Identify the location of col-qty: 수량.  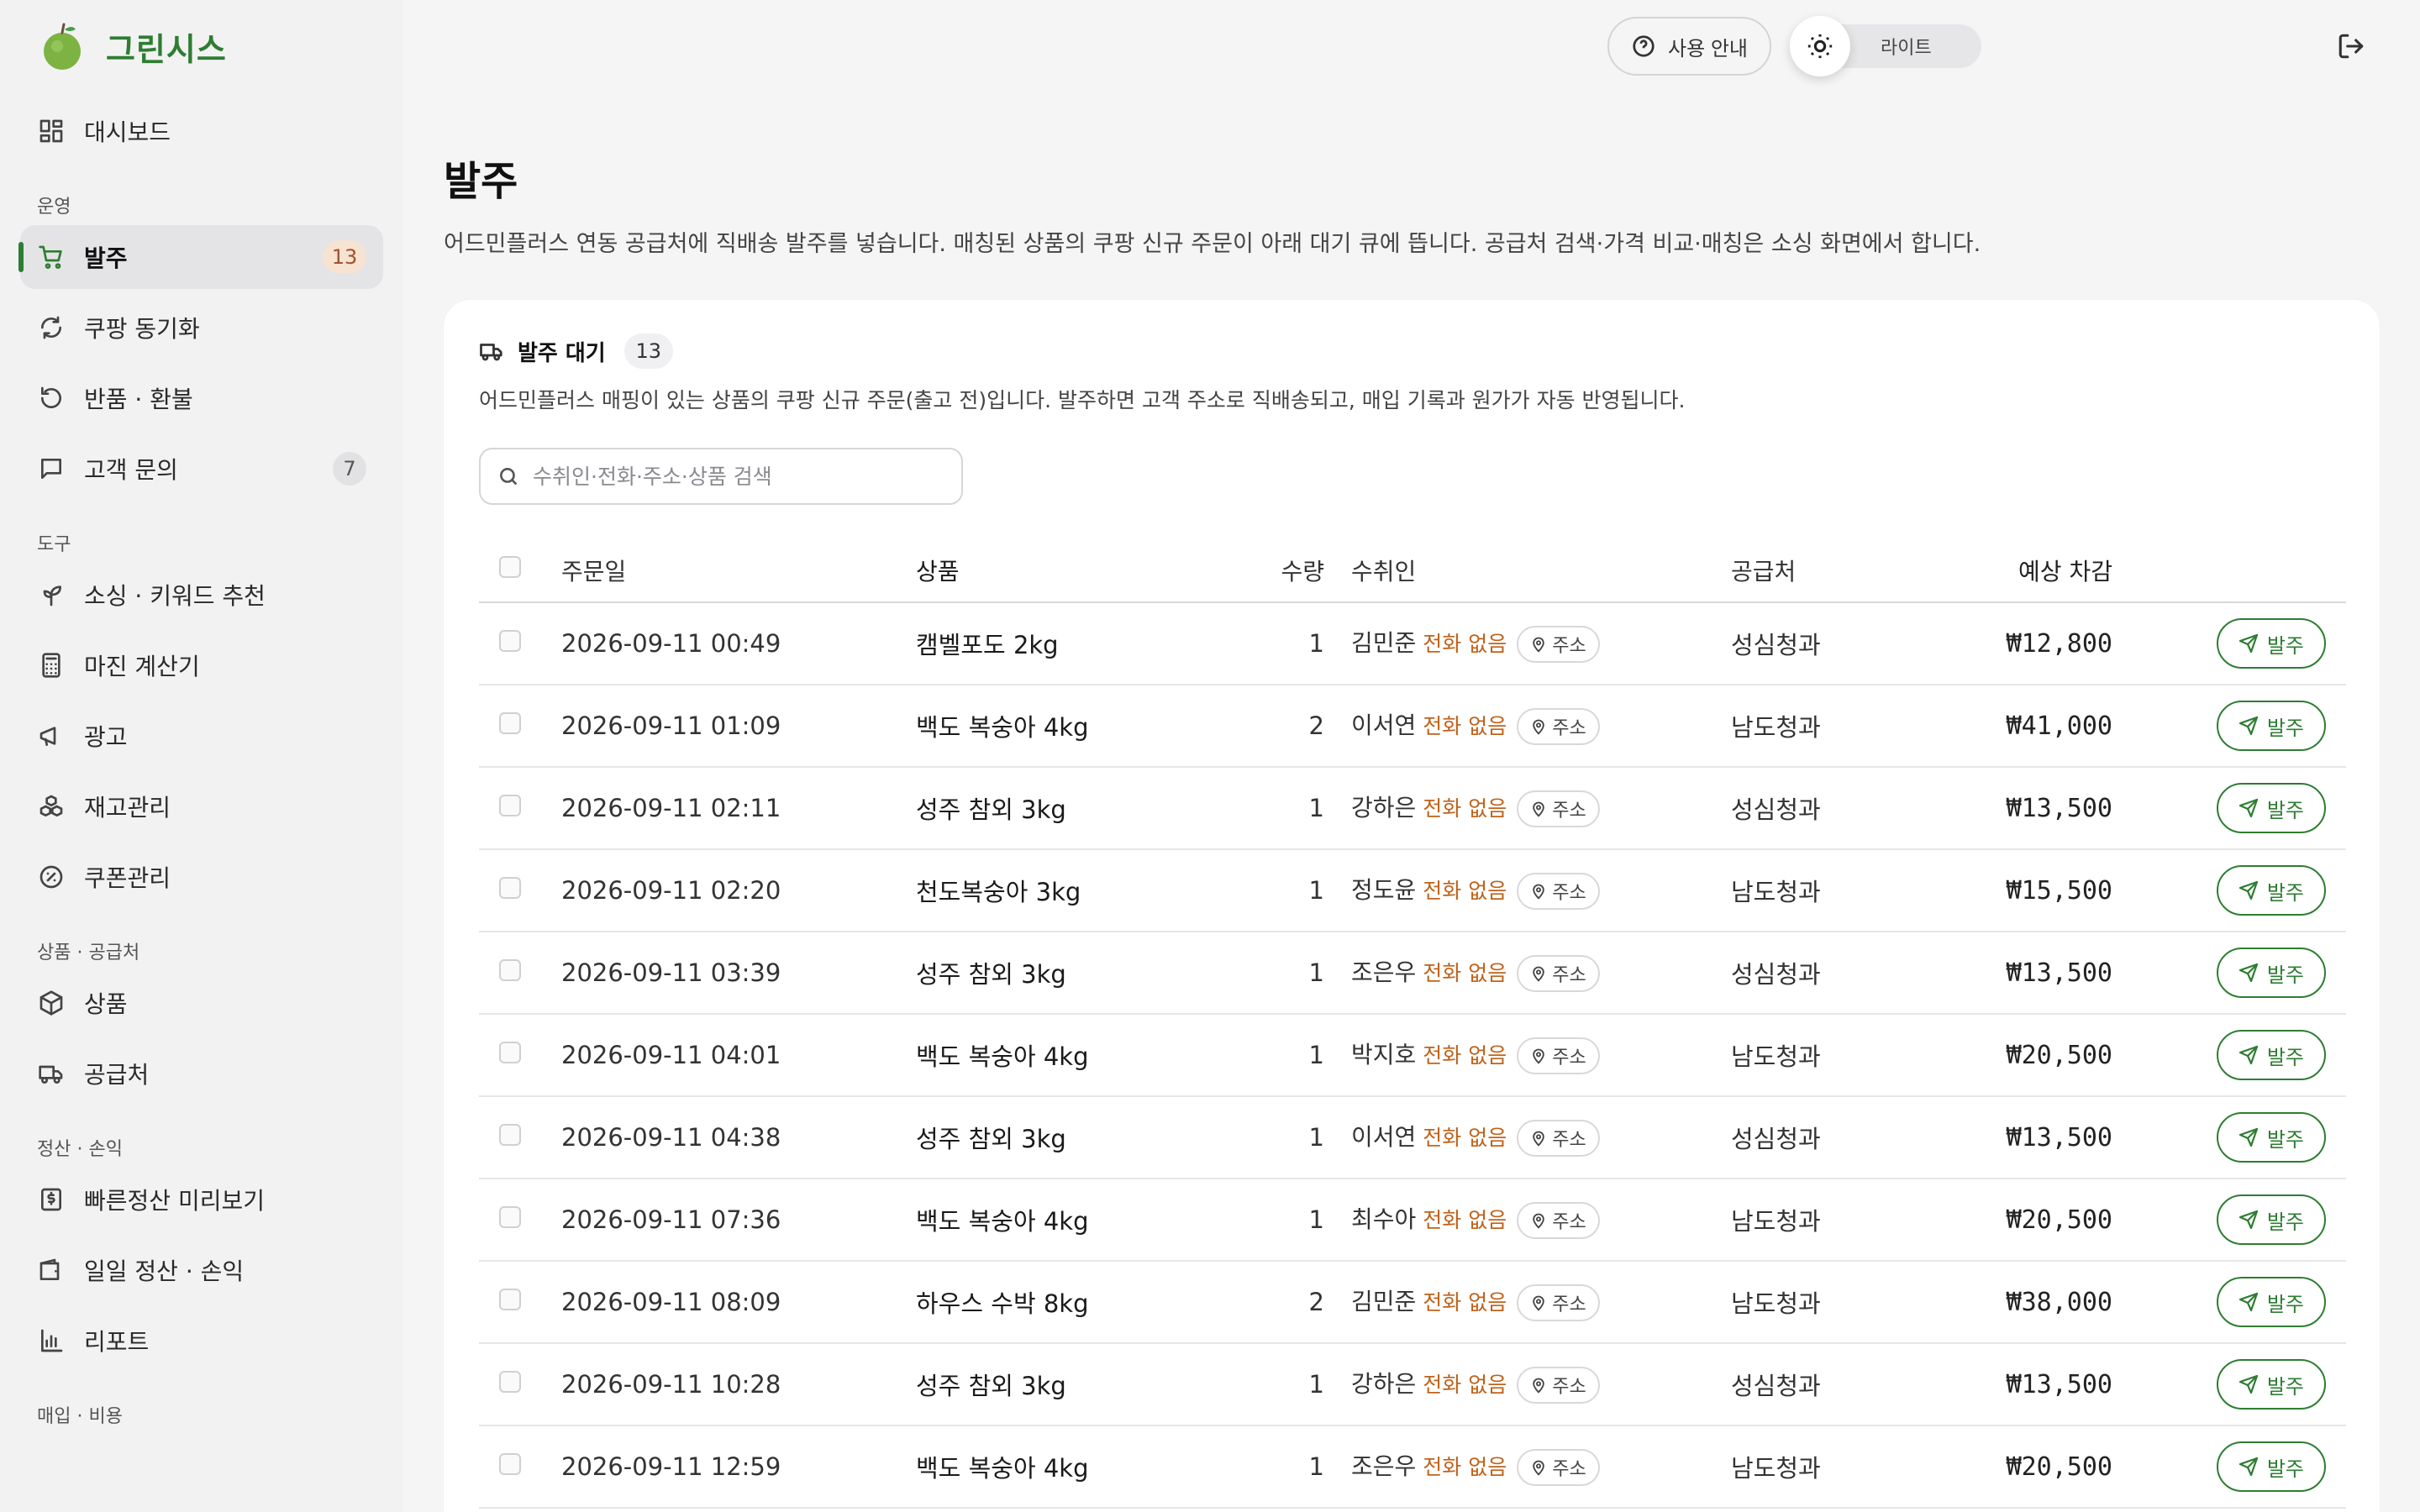
(1274, 570).